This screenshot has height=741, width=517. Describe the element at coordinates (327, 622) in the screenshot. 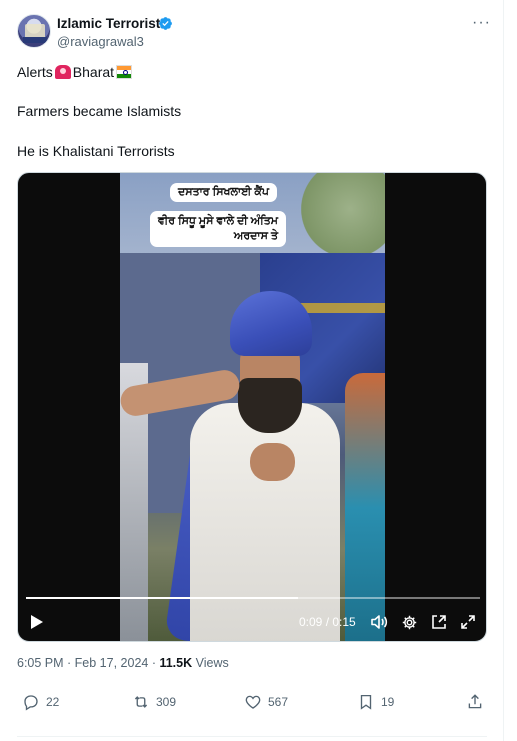

I see `video-time: 0:09 / 0:15` at that location.